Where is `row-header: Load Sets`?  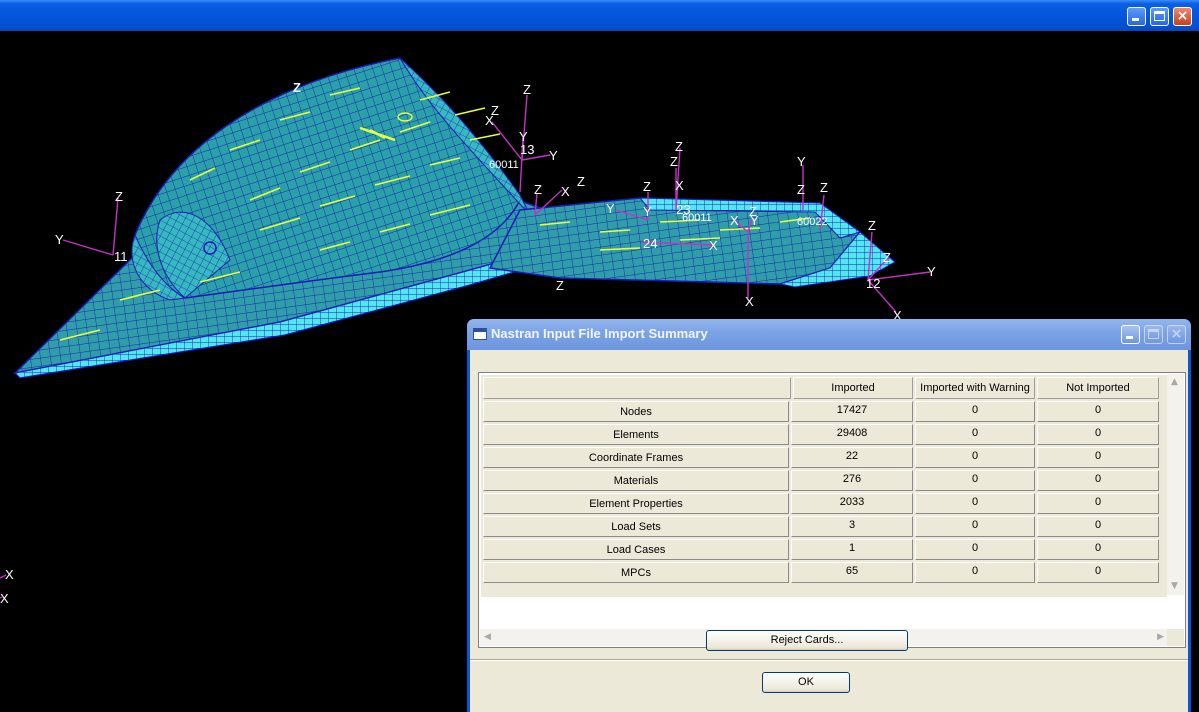 row-header: Load Sets is located at coordinates (636, 526).